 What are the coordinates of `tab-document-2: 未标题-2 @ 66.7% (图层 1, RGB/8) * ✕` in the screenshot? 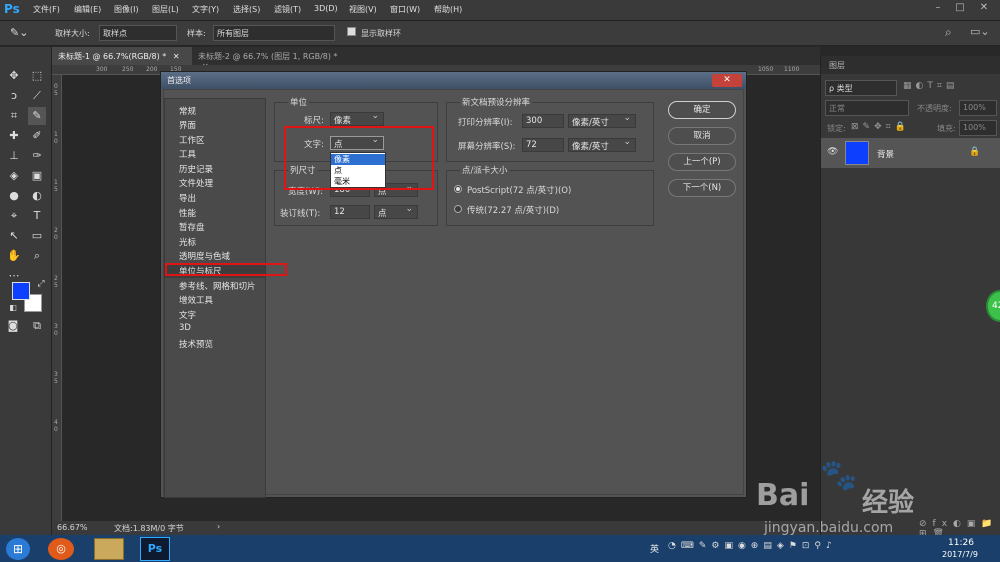 It's located at (272, 59).